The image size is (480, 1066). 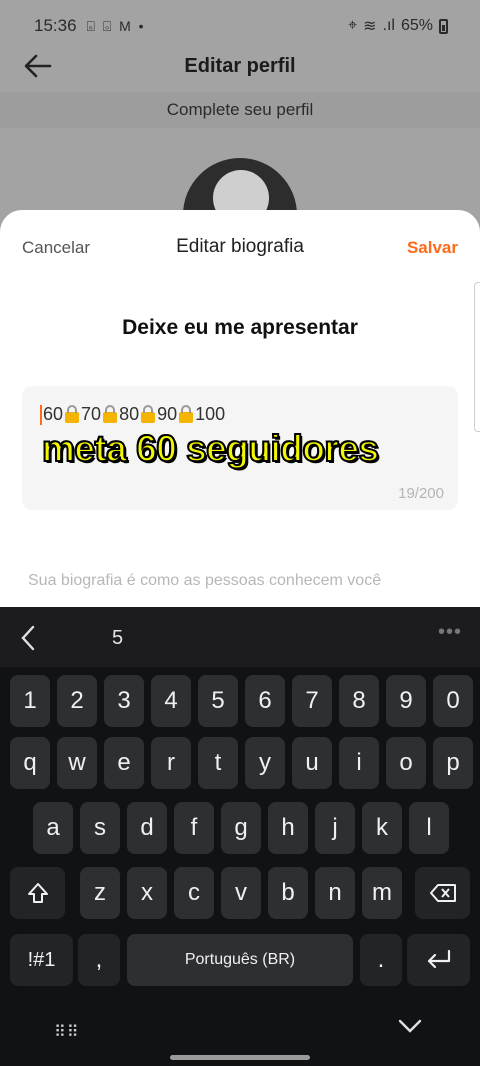 What do you see at coordinates (210, 448) in the screenshot?
I see `video-caption-overlay: meta 60 seguidores` at bounding box center [210, 448].